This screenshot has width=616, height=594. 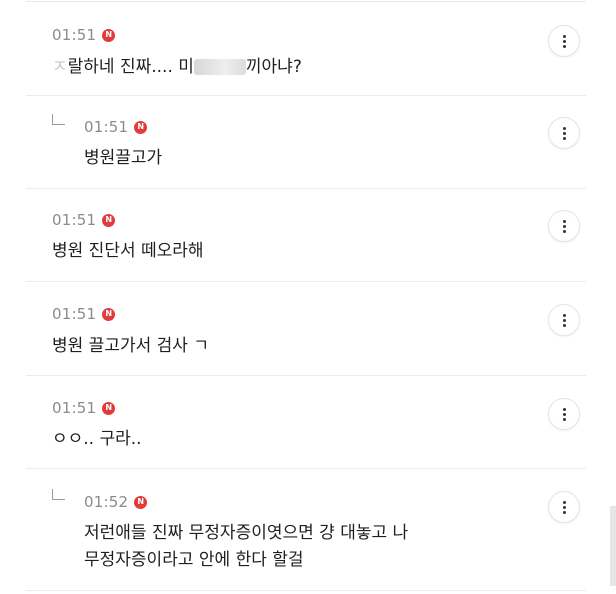 I want to click on comment-text: 병원 진단서 떼오라해, so click(x=128, y=251).